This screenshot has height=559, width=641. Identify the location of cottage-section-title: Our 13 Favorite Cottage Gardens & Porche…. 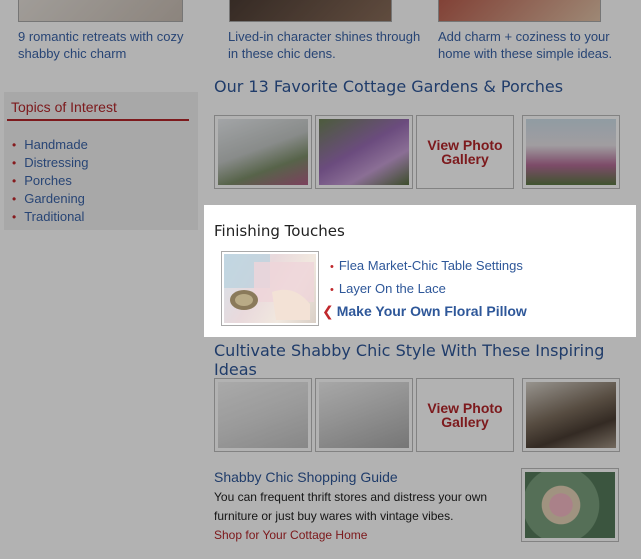
(388, 86).